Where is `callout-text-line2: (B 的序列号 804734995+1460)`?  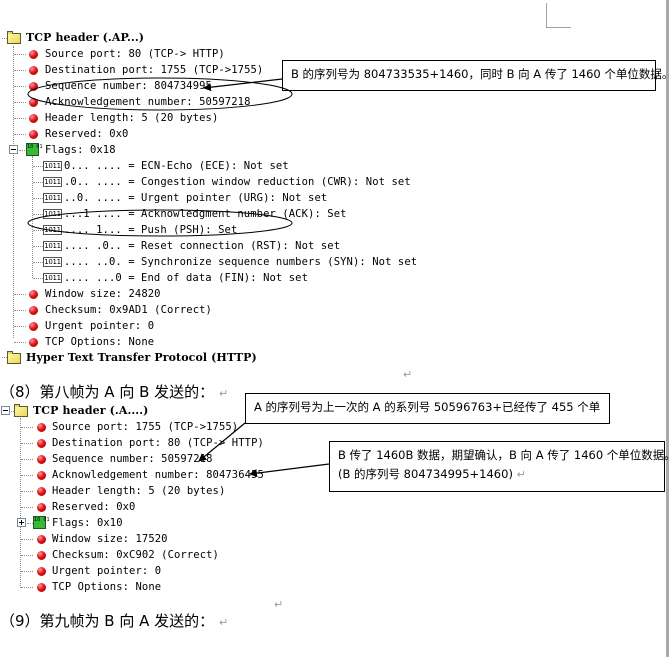
callout-text-line2: (B 的序列号 804734995+1460) is located at coordinates (425, 474).